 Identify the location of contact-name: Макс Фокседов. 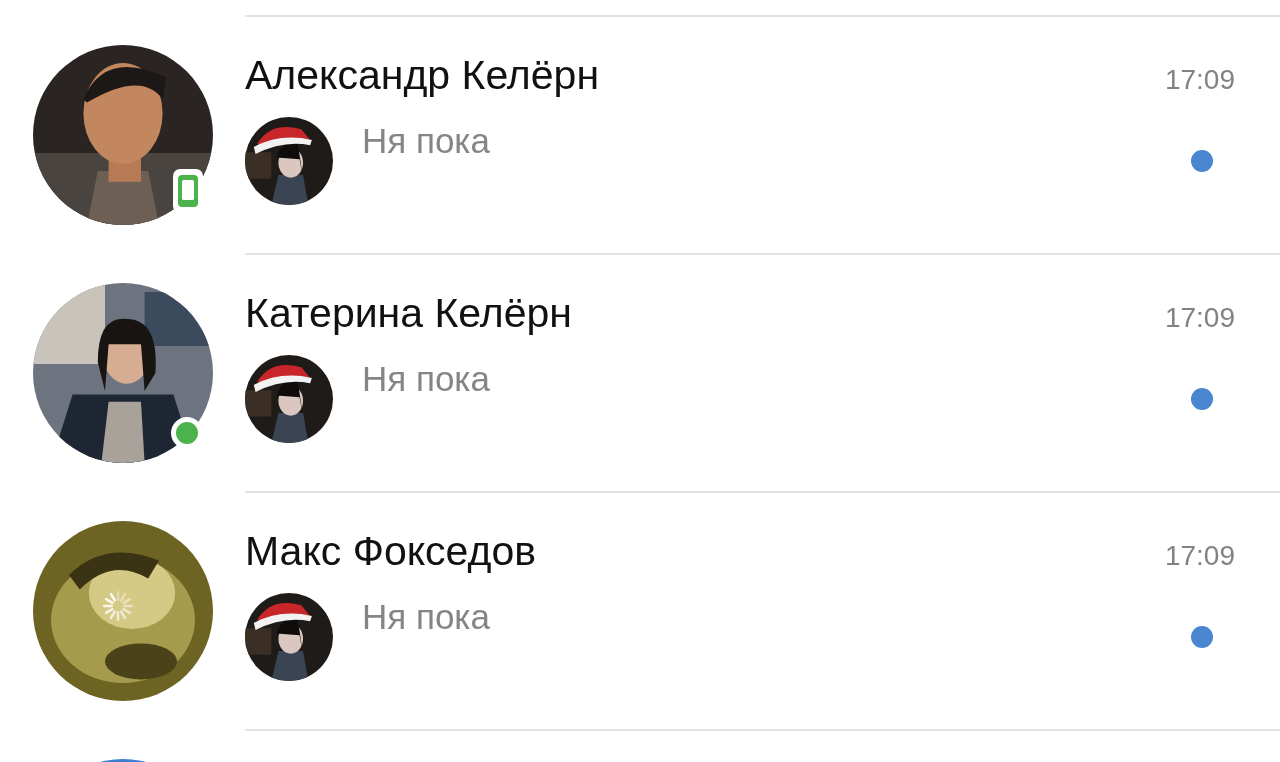
(390, 551).